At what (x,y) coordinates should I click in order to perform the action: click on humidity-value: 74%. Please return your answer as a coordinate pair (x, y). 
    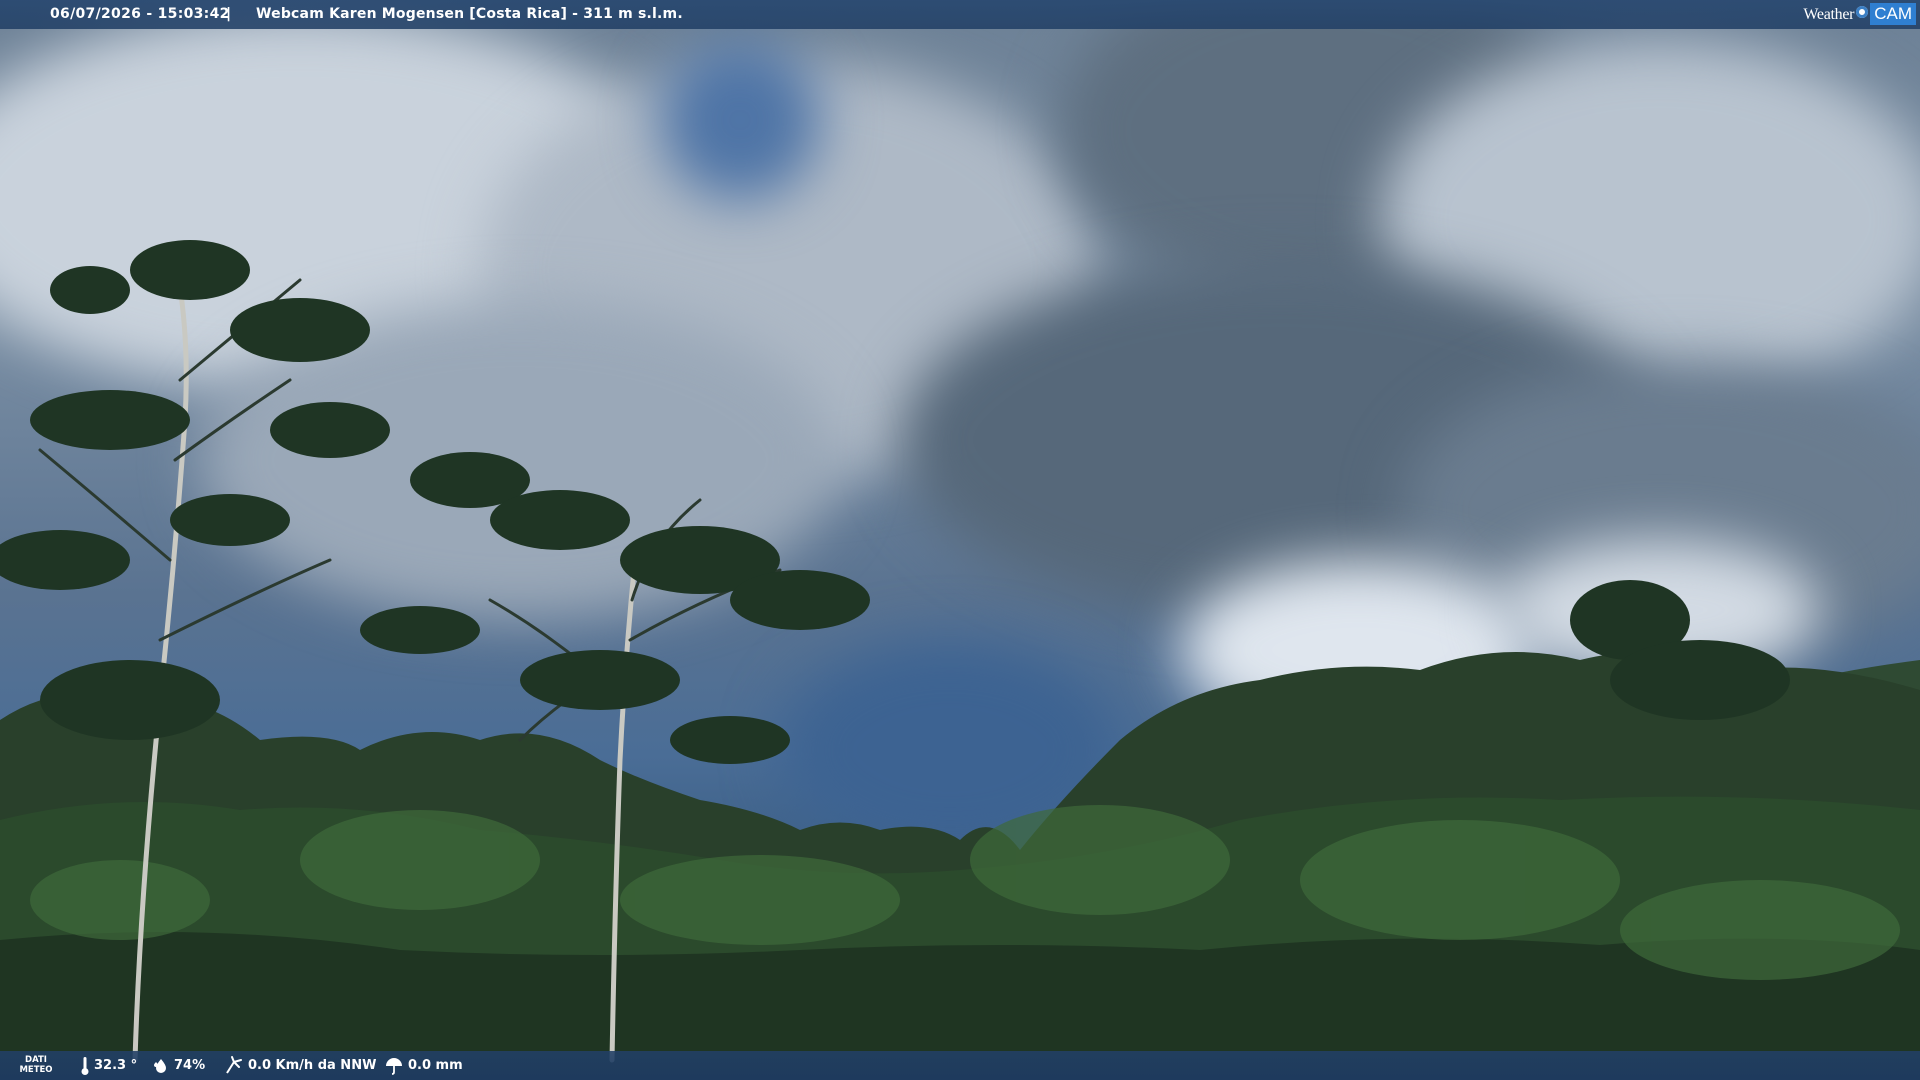
    Looking at the image, I should click on (190, 1065).